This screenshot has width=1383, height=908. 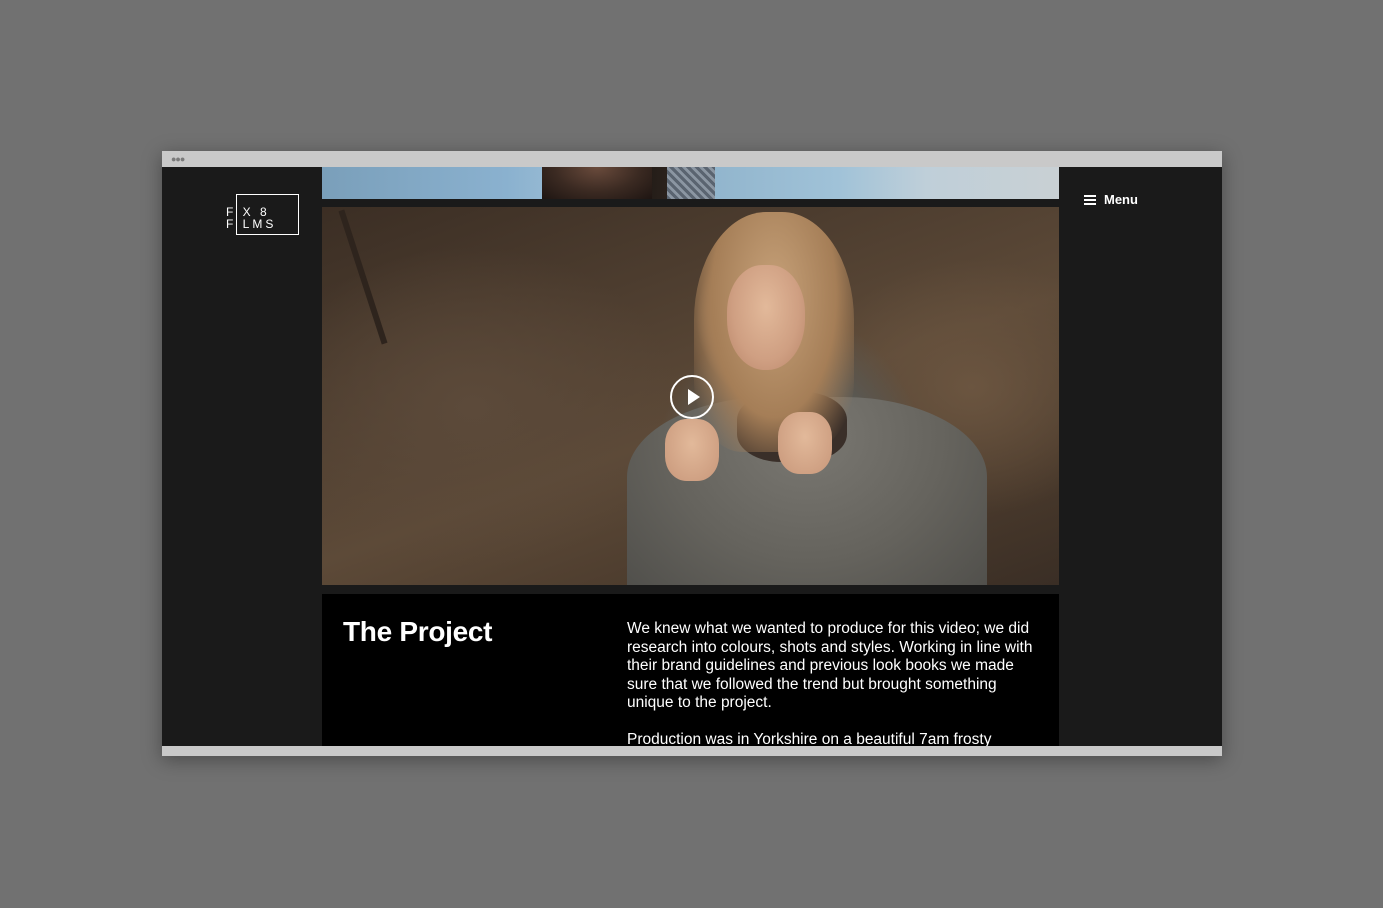 What do you see at coordinates (251, 224) in the screenshot?
I see `logo-line-2: F LMS` at bounding box center [251, 224].